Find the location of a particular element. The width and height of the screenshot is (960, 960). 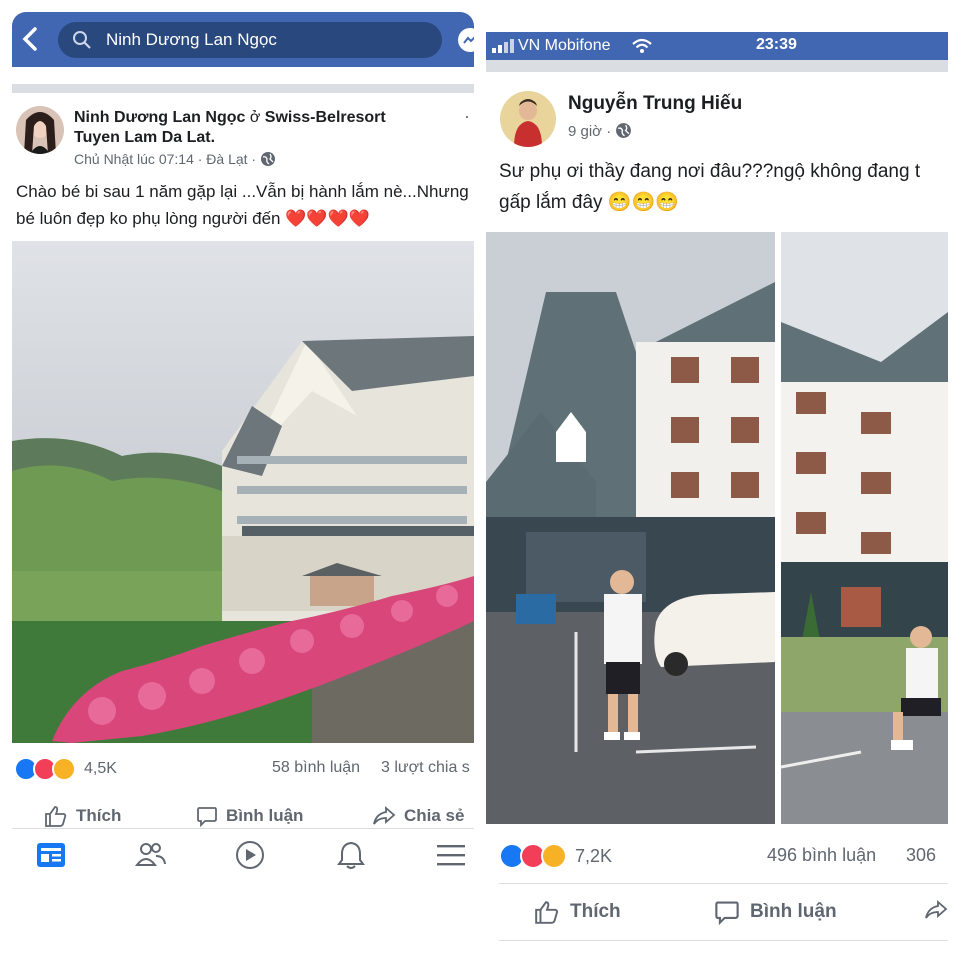

signal-icon is located at coordinates (503, 46).